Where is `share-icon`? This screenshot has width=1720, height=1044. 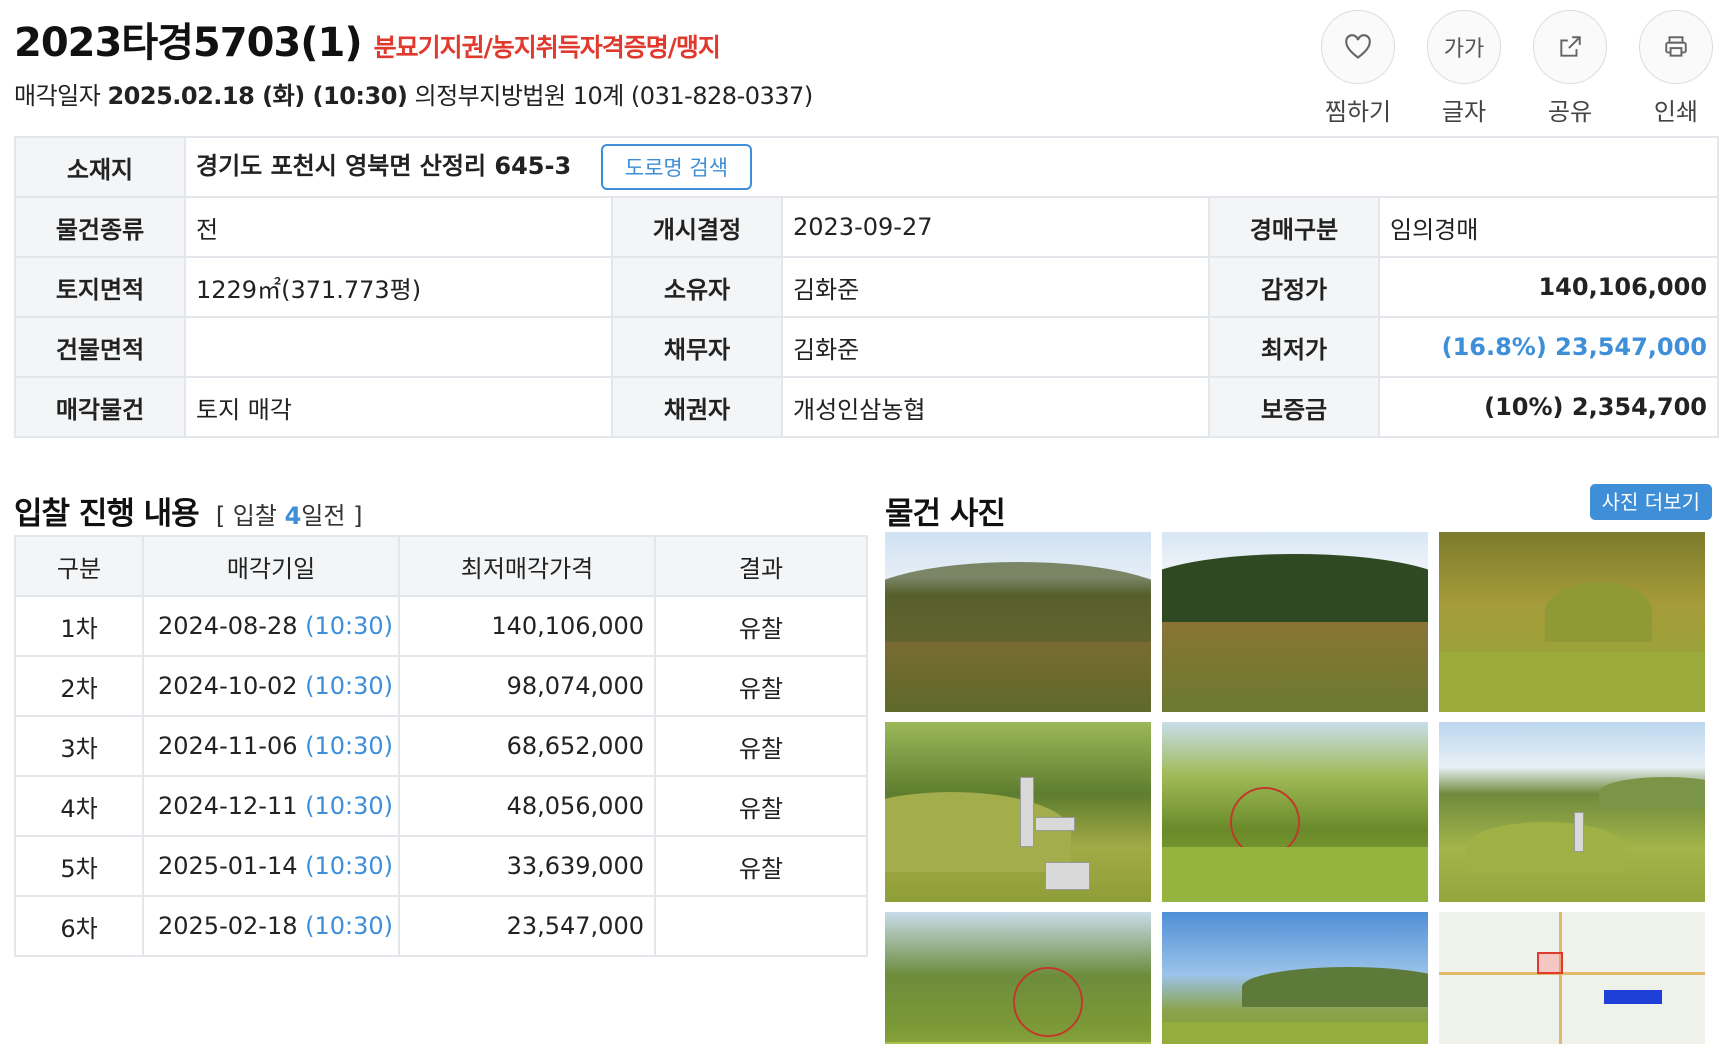
share-icon is located at coordinates (1570, 47).